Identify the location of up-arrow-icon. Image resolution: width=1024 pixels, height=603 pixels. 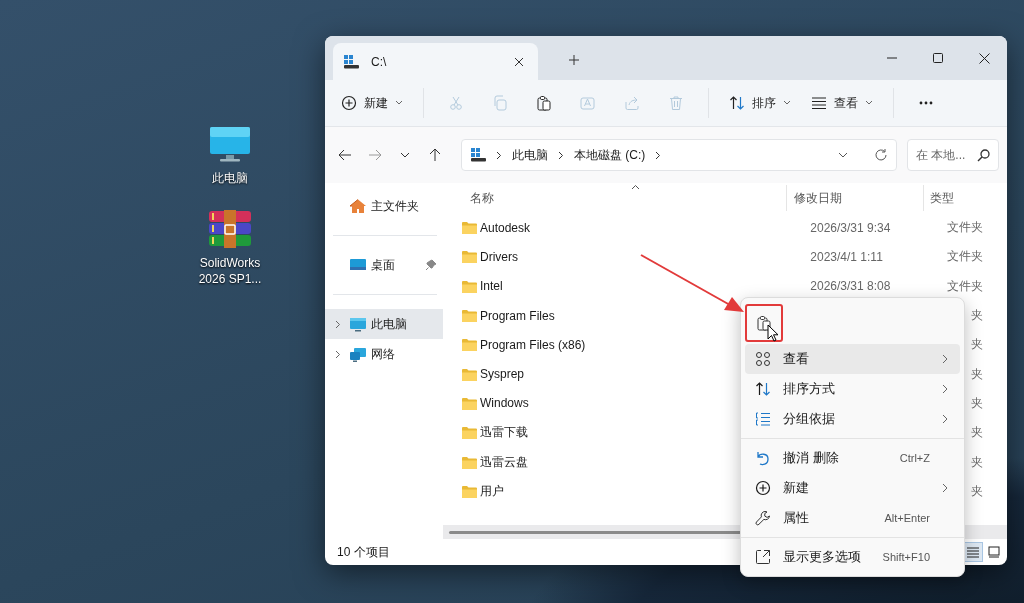
(435, 155).